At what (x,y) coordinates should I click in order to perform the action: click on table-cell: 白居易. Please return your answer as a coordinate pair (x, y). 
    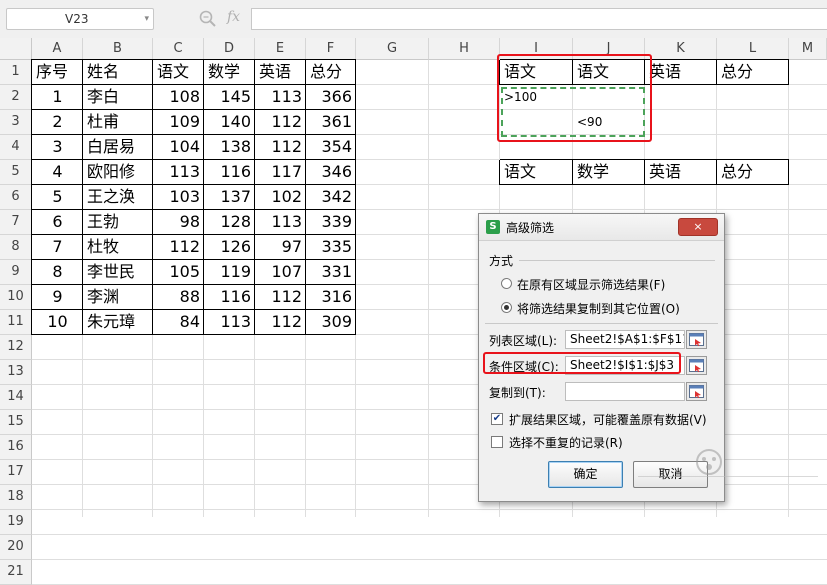
    Looking at the image, I should click on (118, 147).